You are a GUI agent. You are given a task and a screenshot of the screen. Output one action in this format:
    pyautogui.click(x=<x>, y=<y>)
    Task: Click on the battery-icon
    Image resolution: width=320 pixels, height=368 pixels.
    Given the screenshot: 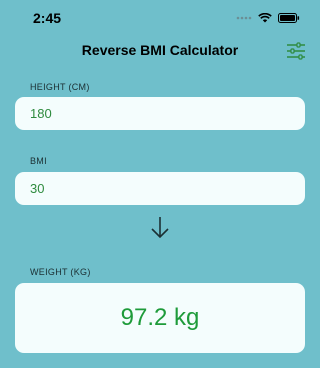 What is the action you would take?
    pyautogui.click(x=289, y=18)
    